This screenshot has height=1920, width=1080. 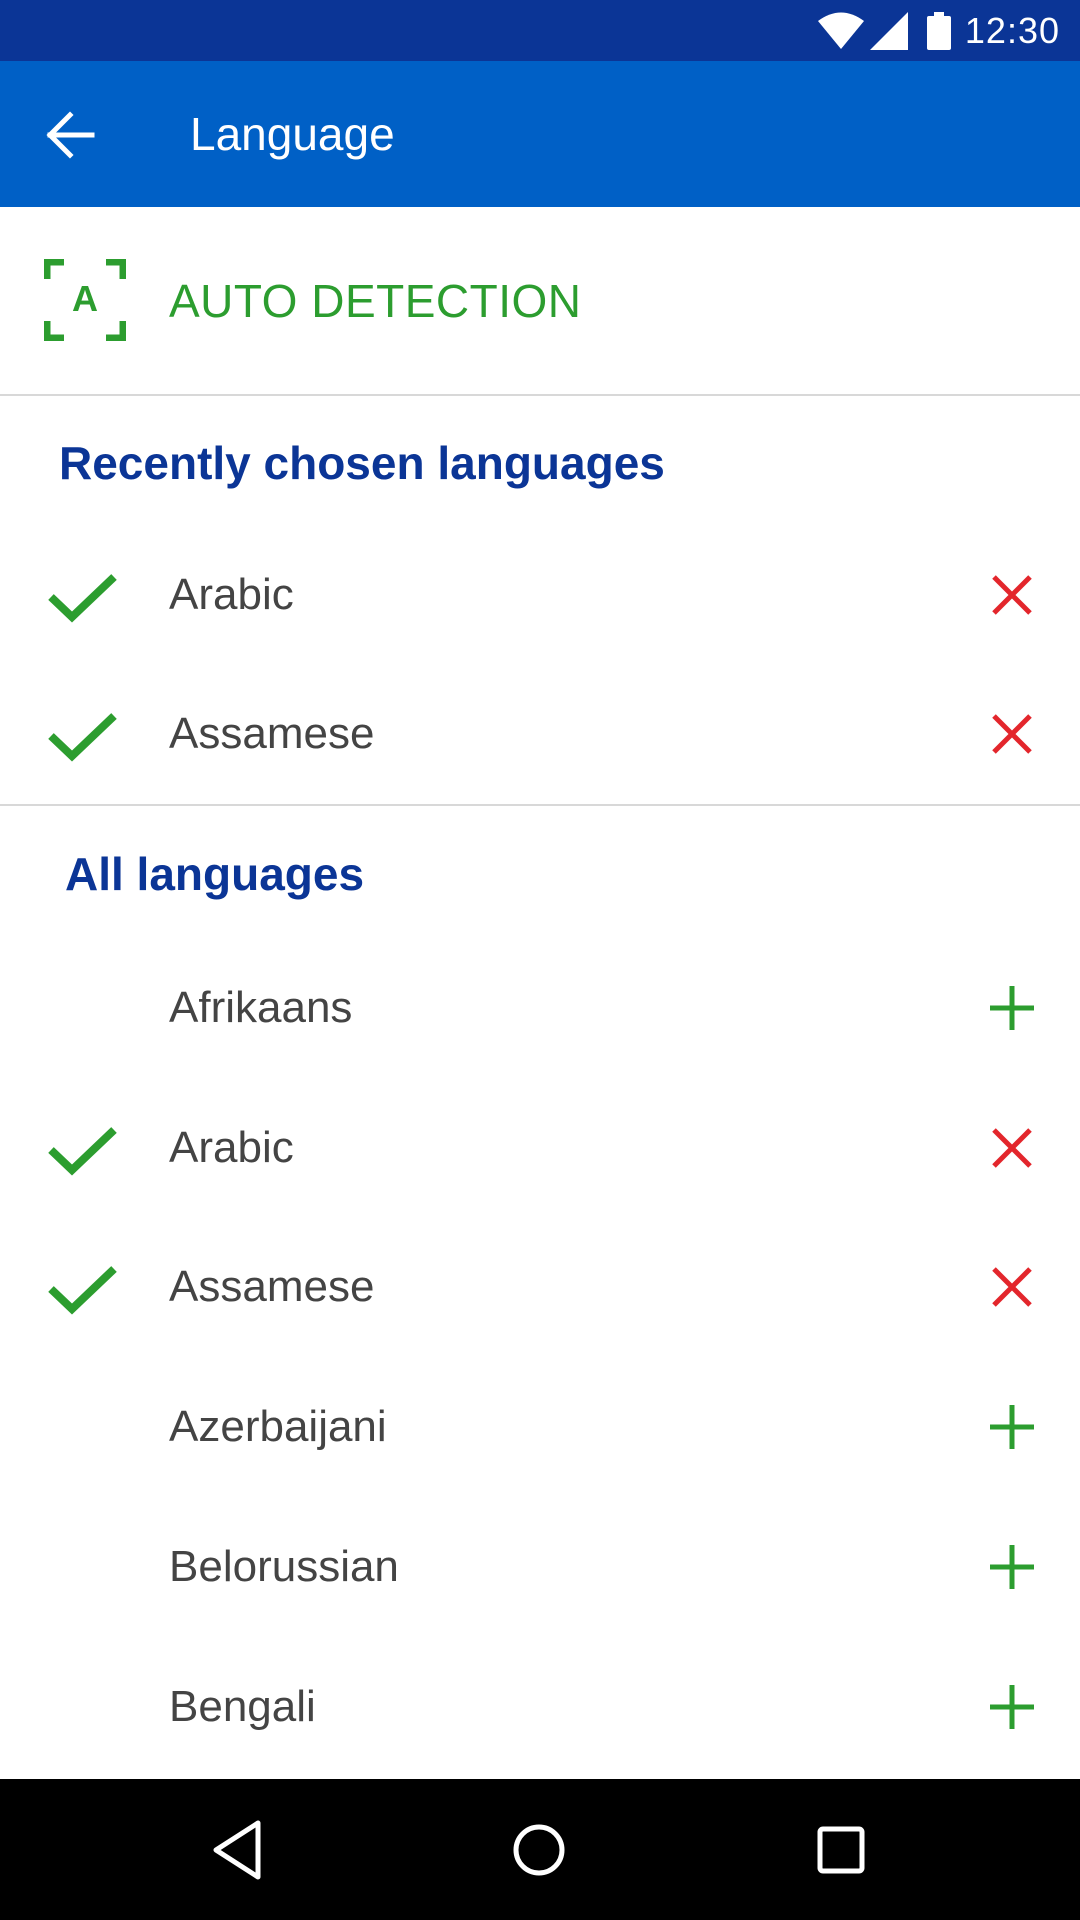 What do you see at coordinates (278, 1426) in the screenshot?
I see `language-name: Azerbaijani` at bounding box center [278, 1426].